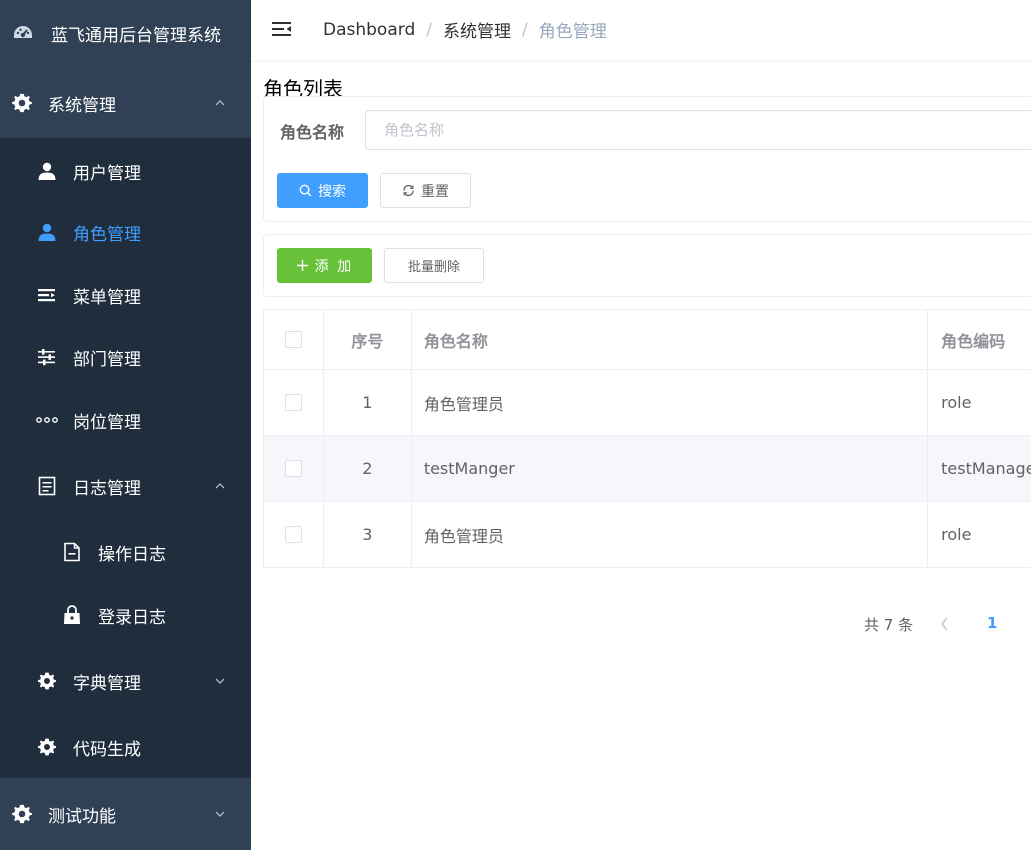 This screenshot has height=850, width=1031. I want to click on reset-button: 重置, so click(425, 190).